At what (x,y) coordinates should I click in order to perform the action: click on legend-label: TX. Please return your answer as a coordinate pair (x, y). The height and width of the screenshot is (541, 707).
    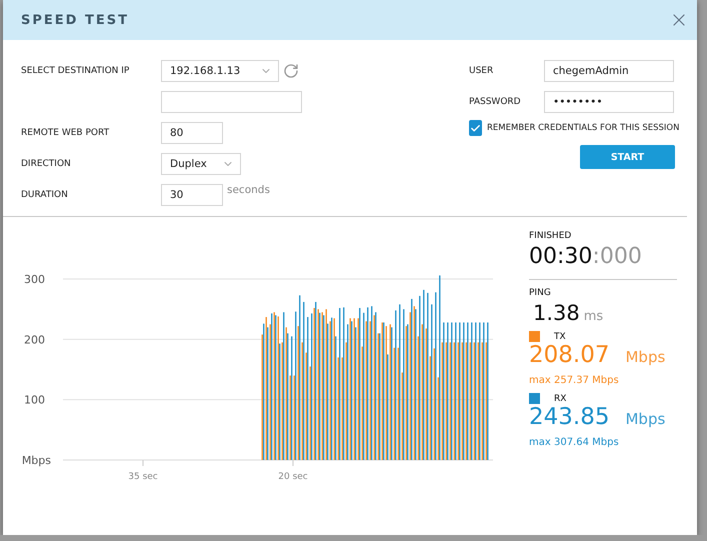
    Looking at the image, I should click on (560, 337).